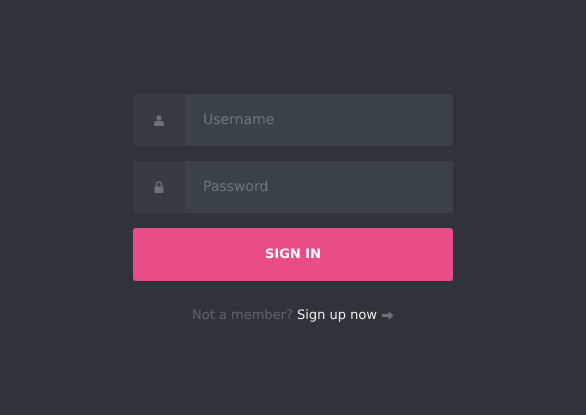 Image resolution: width=586 pixels, height=415 pixels. Describe the element at coordinates (293, 254) in the screenshot. I see `sign-in-button: SIGN IN` at that location.